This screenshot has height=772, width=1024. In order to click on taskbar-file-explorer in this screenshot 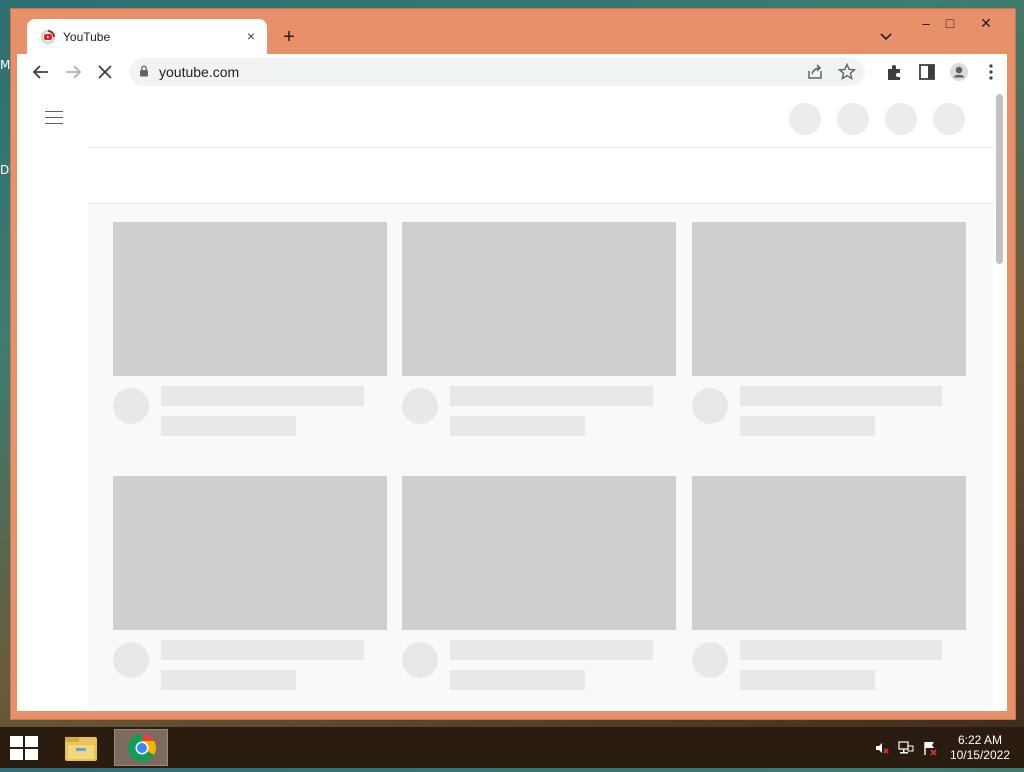, I will do `click(81, 747)`.